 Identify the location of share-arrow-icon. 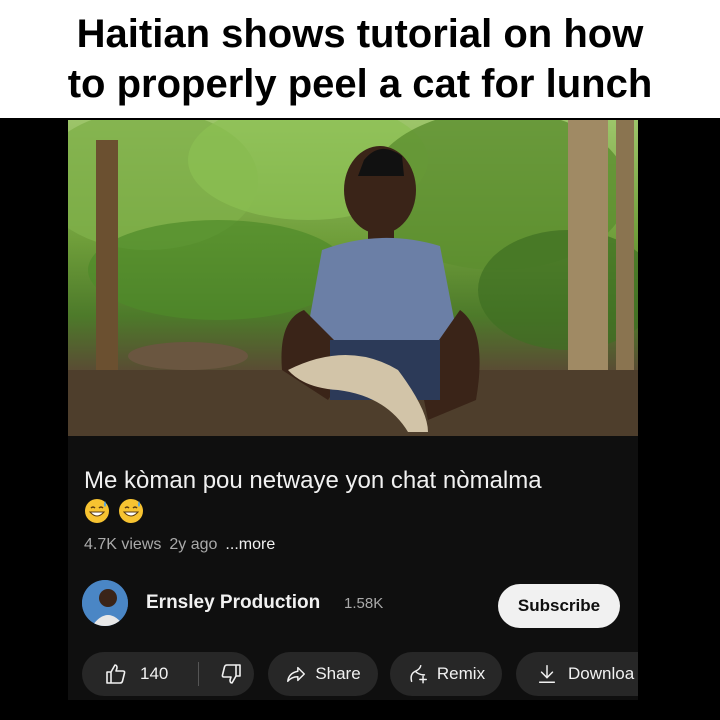
(296, 674).